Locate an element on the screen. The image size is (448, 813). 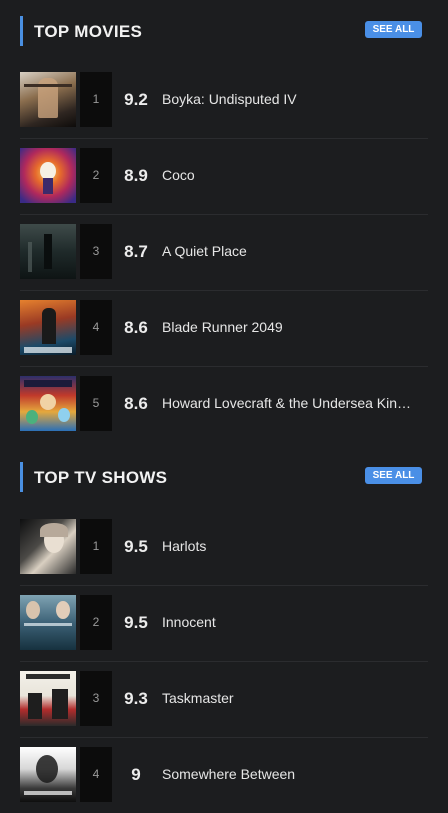
tv-title: Harlots is located at coordinates (295, 546).